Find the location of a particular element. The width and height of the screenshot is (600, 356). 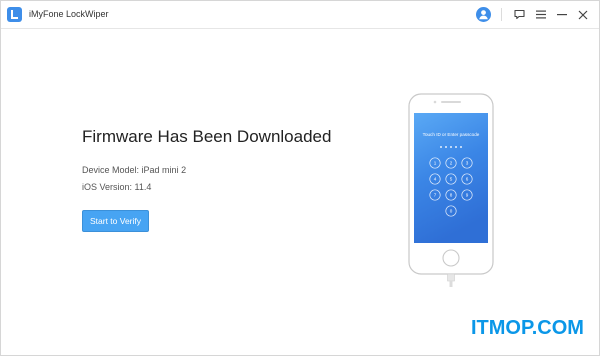

app-logo-icon is located at coordinates (14, 14).